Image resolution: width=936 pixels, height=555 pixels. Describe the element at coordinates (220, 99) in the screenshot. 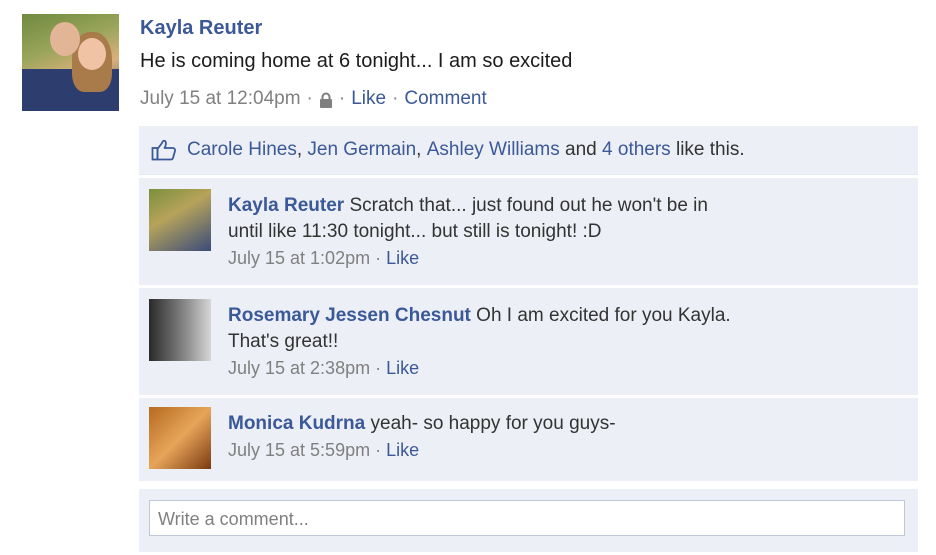

I see `post-timestamp: July 15 at 12:04pm` at that location.